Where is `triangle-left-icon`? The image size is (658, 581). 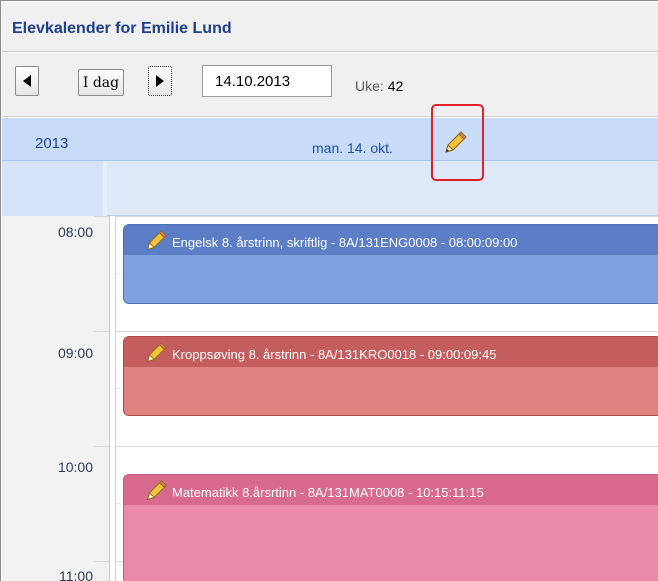 triangle-left-icon is located at coordinates (27, 81).